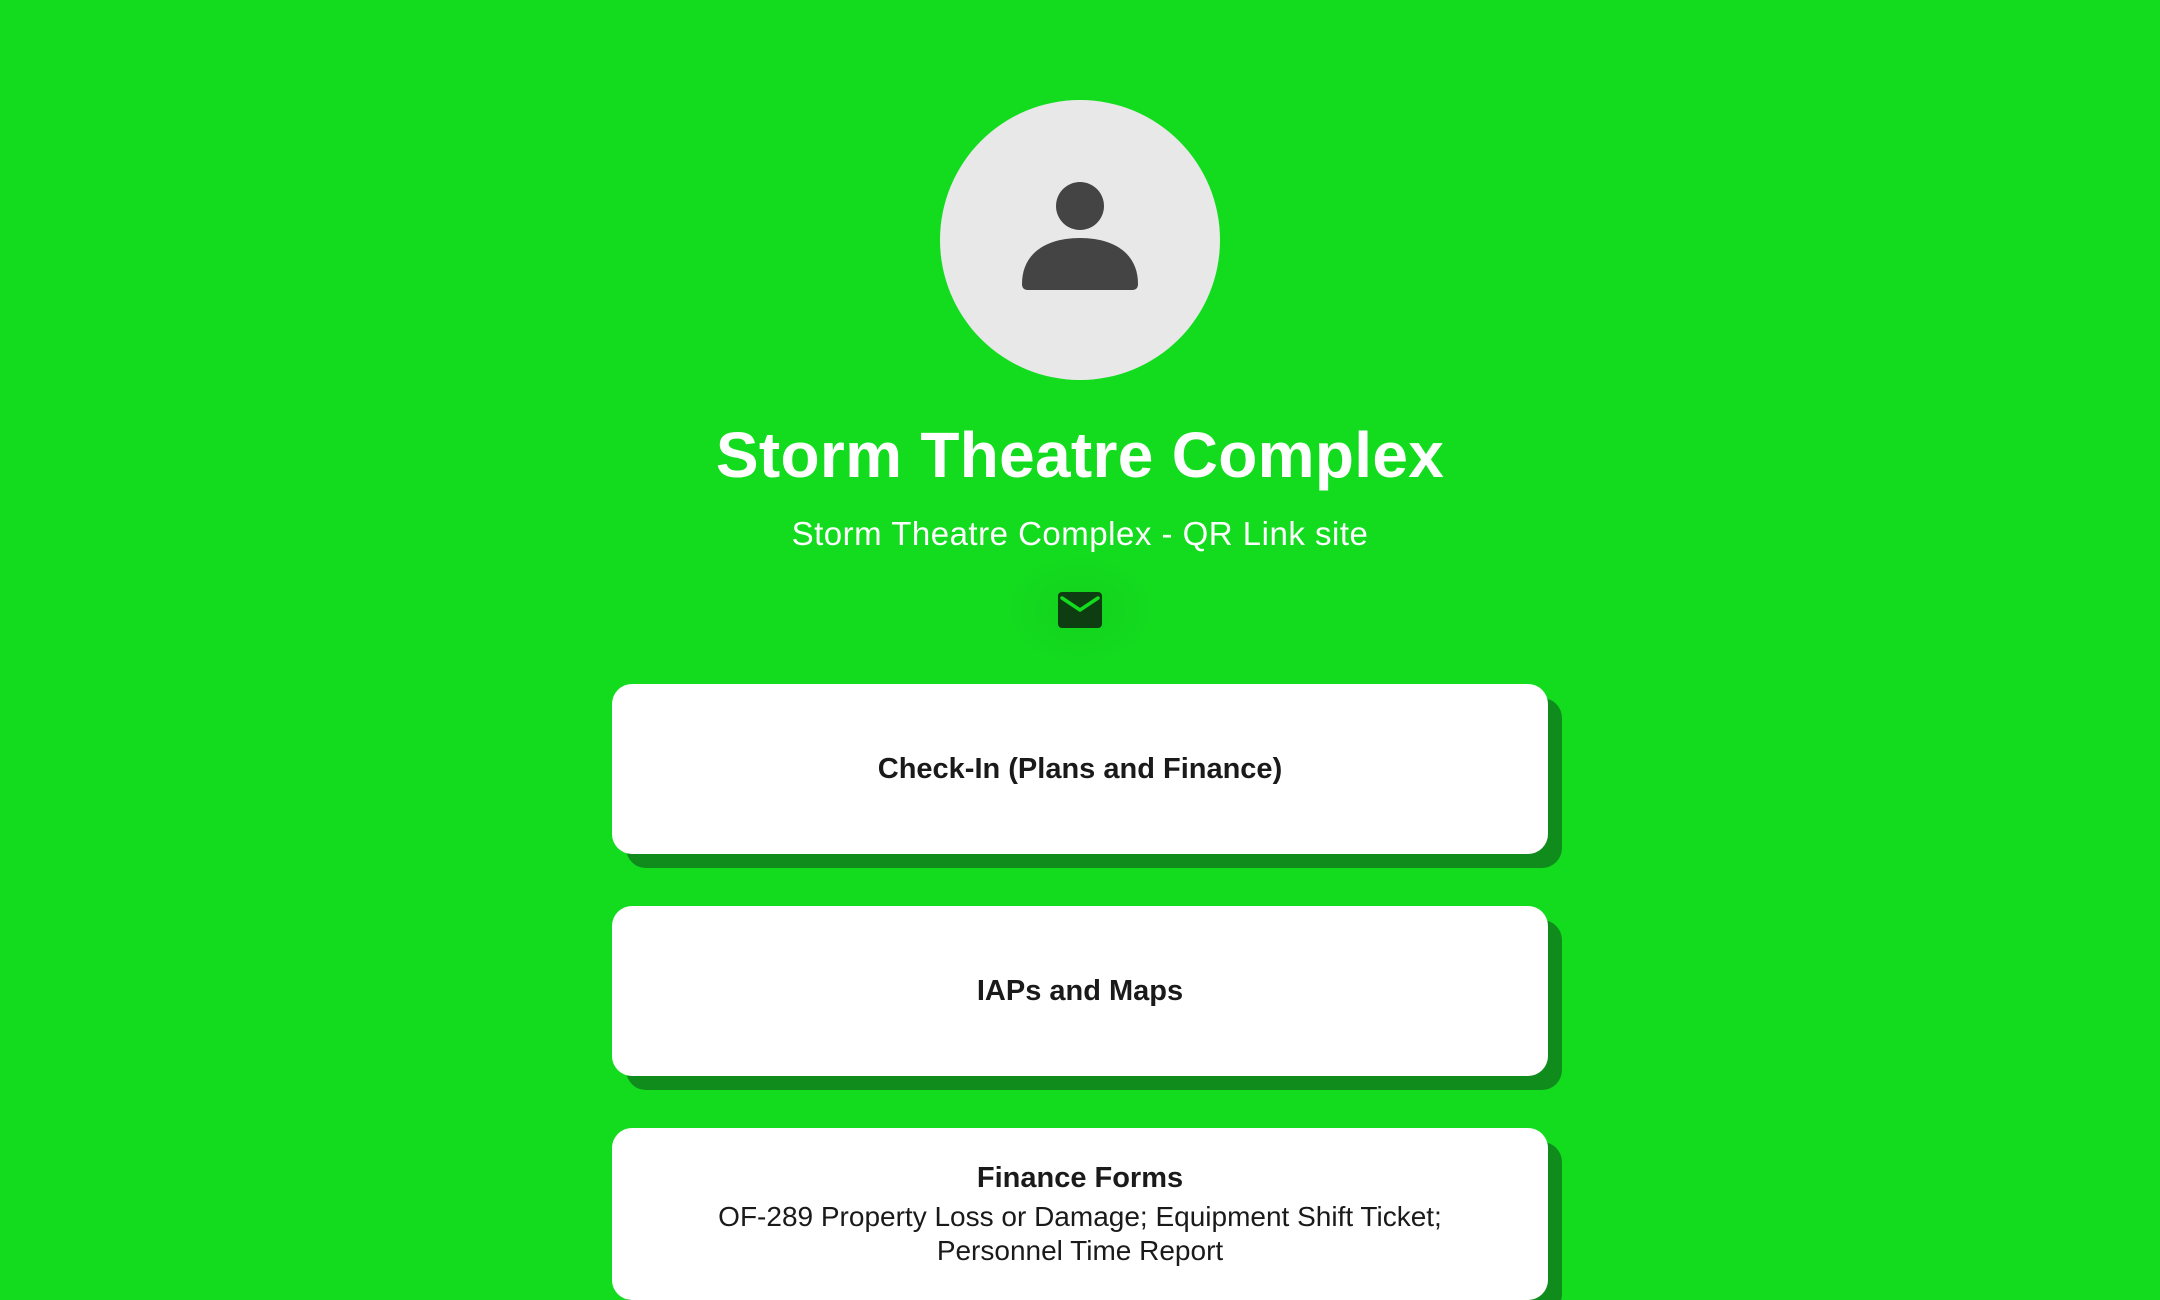 The width and height of the screenshot is (2160, 1300). I want to click on link-title: Check-In (Plans and Finance), so click(1080, 769).